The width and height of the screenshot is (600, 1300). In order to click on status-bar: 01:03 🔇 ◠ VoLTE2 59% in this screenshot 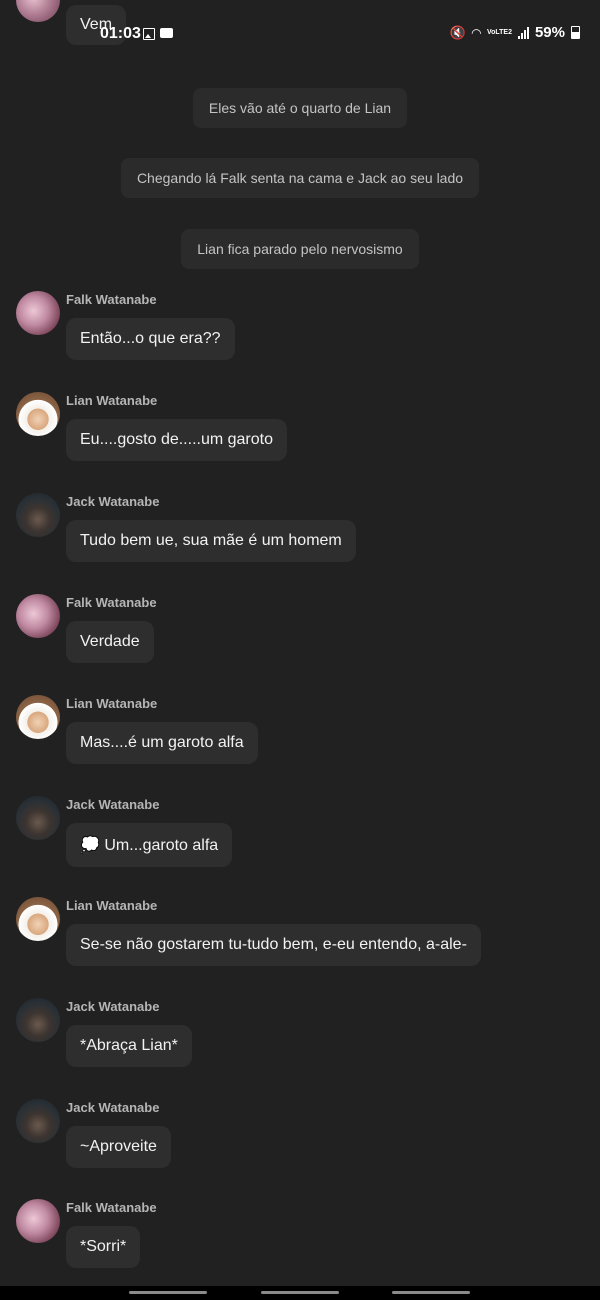, I will do `click(300, 35)`.